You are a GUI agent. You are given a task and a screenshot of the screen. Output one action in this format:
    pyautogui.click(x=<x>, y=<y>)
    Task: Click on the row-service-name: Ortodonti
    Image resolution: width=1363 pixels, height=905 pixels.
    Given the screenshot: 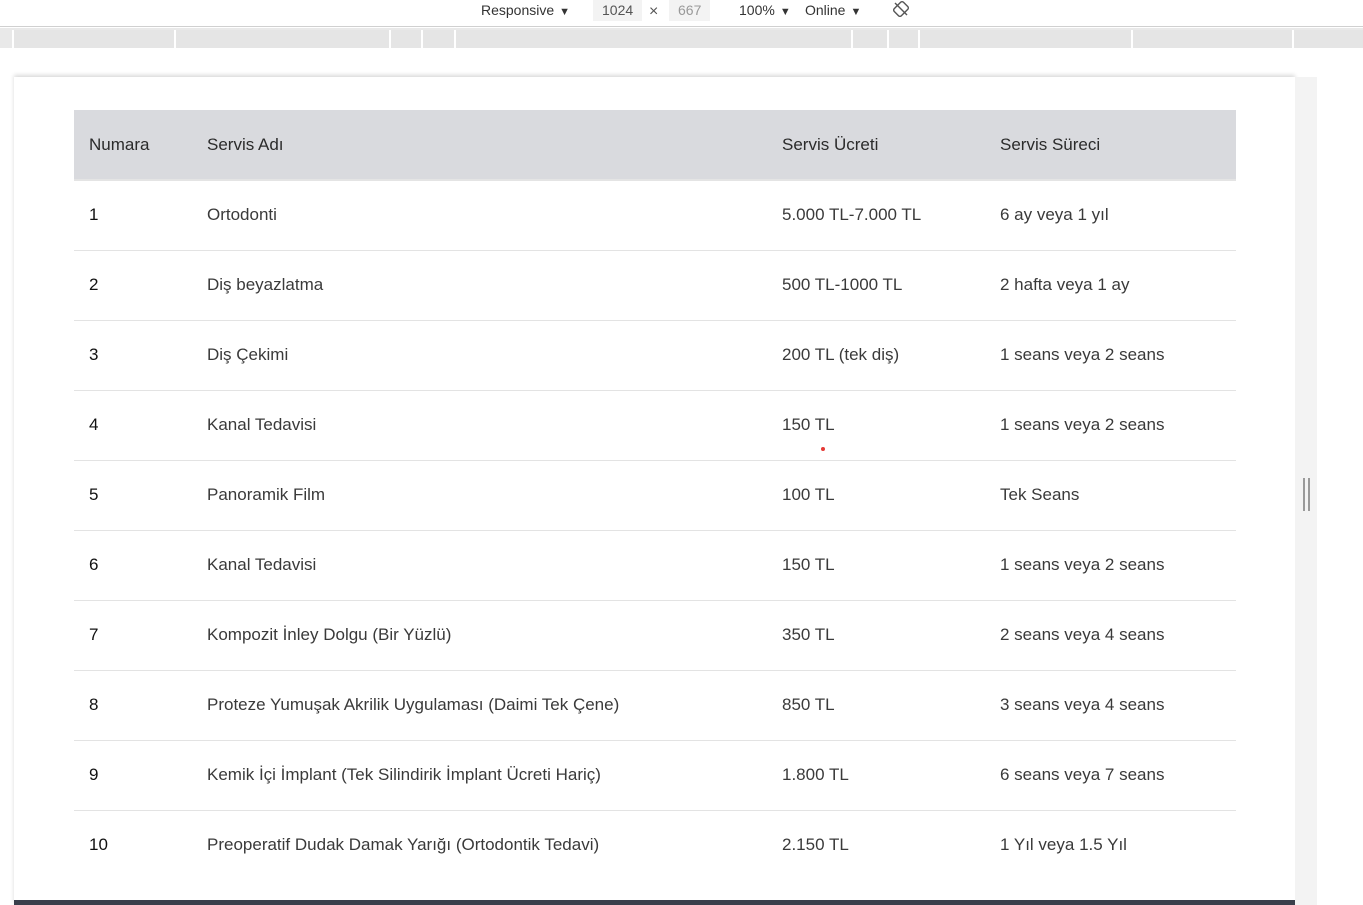 What is the action you would take?
    pyautogui.click(x=242, y=215)
    